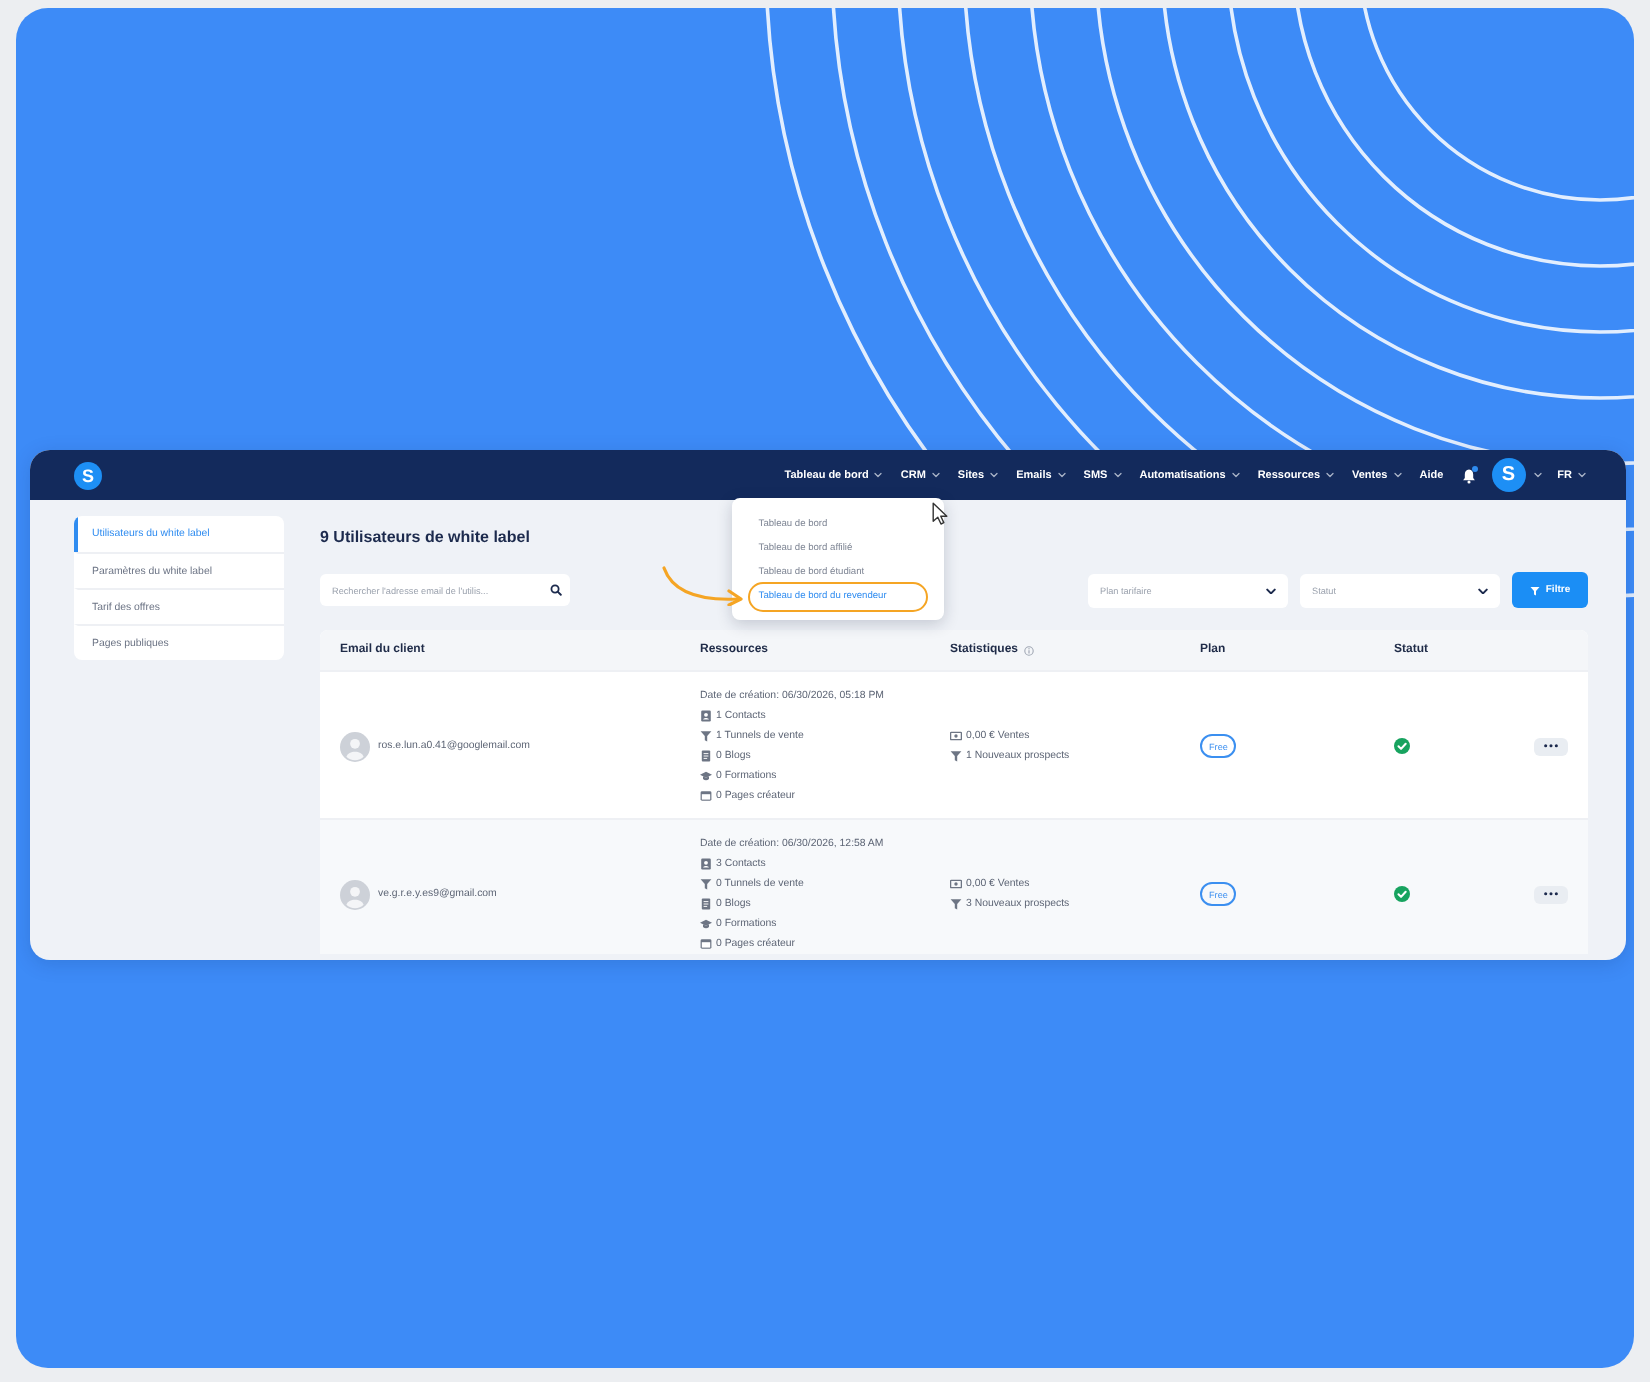 This screenshot has height=1382, width=1650. Describe the element at coordinates (703, 585) in the screenshot. I see `annotation-arrow` at that location.